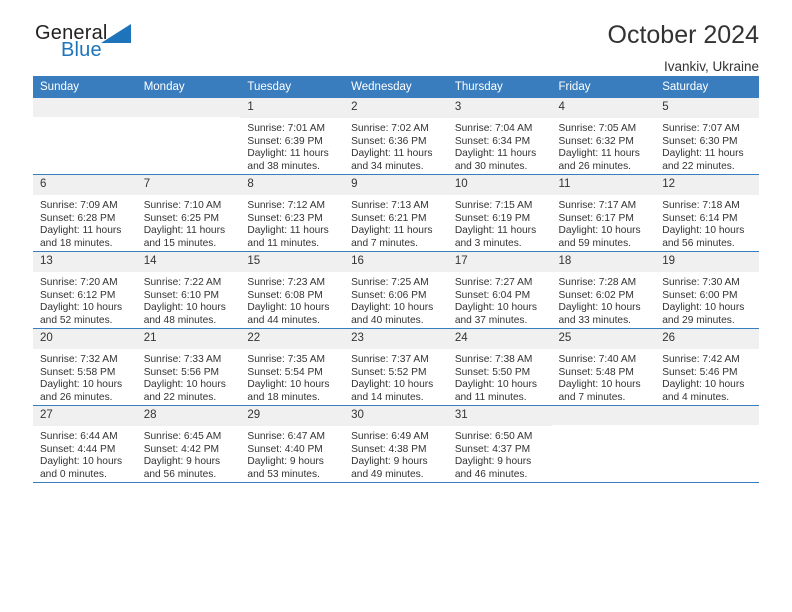 This screenshot has width=792, height=612. What do you see at coordinates (492, 449) in the screenshot?
I see `sunset-text: Sunset: 4:37 PM` at bounding box center [492, 449].